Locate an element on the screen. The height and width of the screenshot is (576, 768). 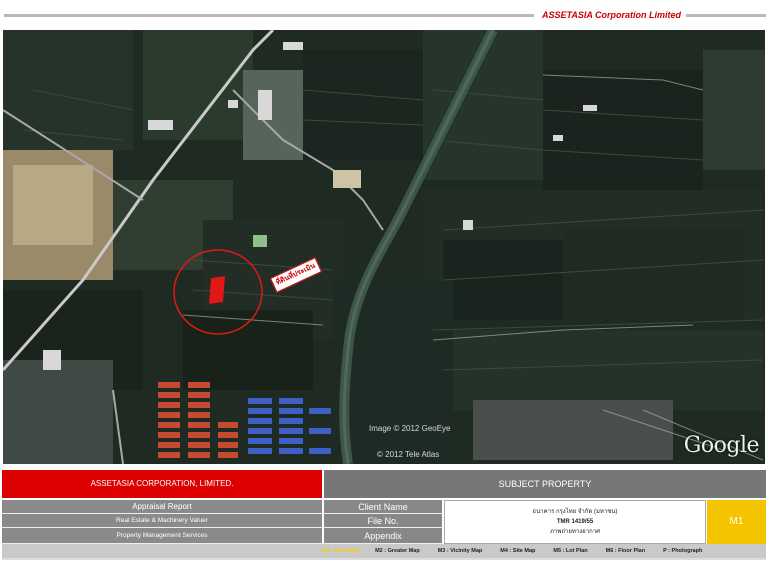
appendix-label: Appendix is located at coordinates (383, 536).